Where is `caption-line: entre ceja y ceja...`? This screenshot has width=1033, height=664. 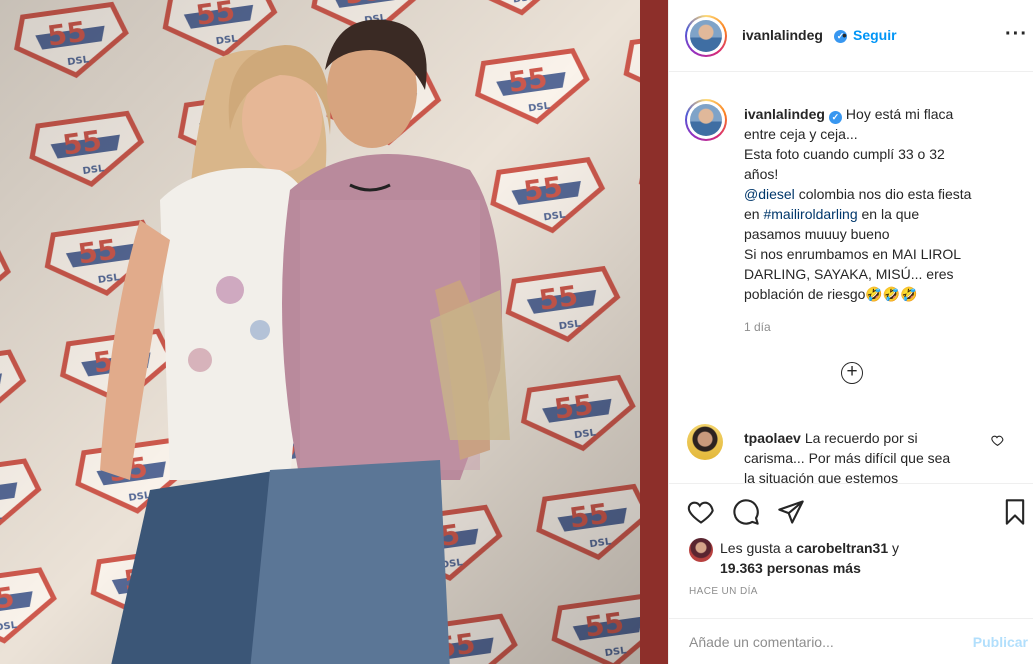 caption-line: entre ceja y ceja... is located at coordinates (801, 134).